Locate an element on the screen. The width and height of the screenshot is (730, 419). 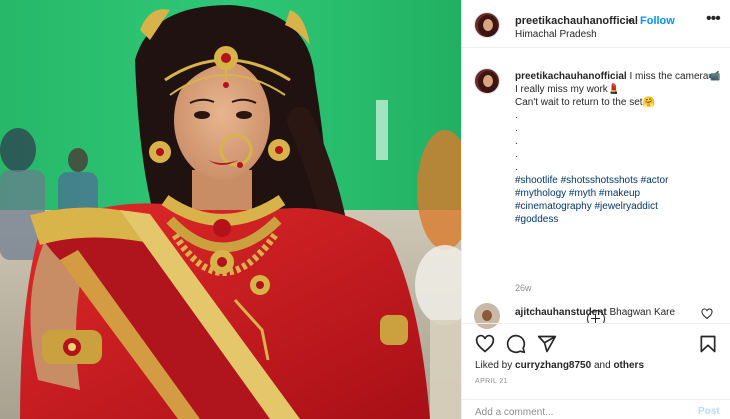
author-avatar is located at coordinates (487, 25).